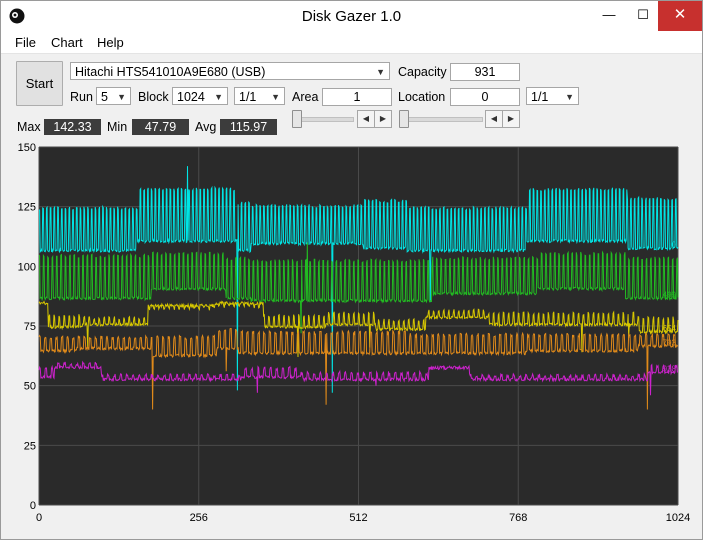 This screenshot has width=703, height=540. What do you see at coordinates (485, 97) in the screenshot?
I see `location-field: 0` at bounding box center [485, 97].